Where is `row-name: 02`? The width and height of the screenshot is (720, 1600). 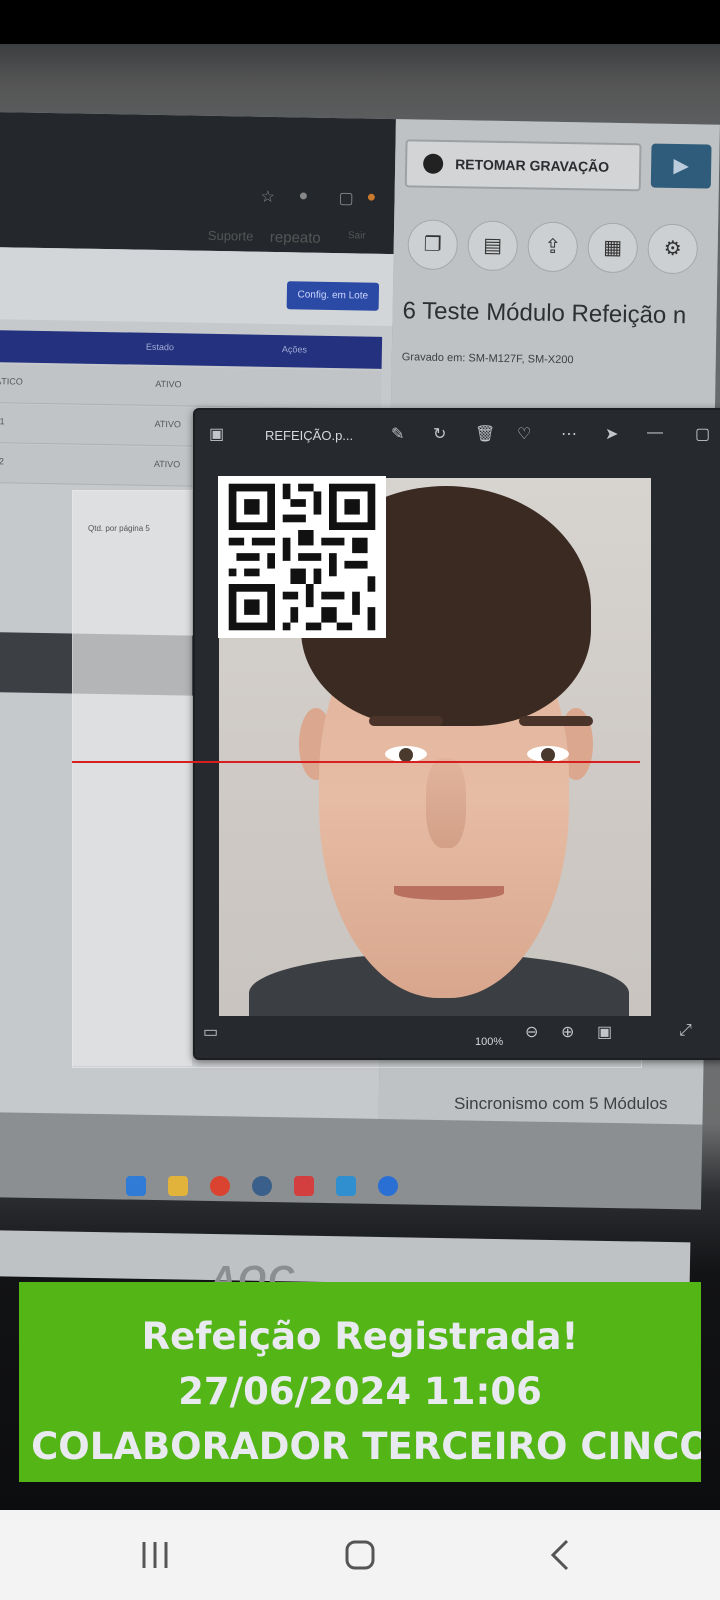 row-name: 02 is located at coordinates (2, 461).